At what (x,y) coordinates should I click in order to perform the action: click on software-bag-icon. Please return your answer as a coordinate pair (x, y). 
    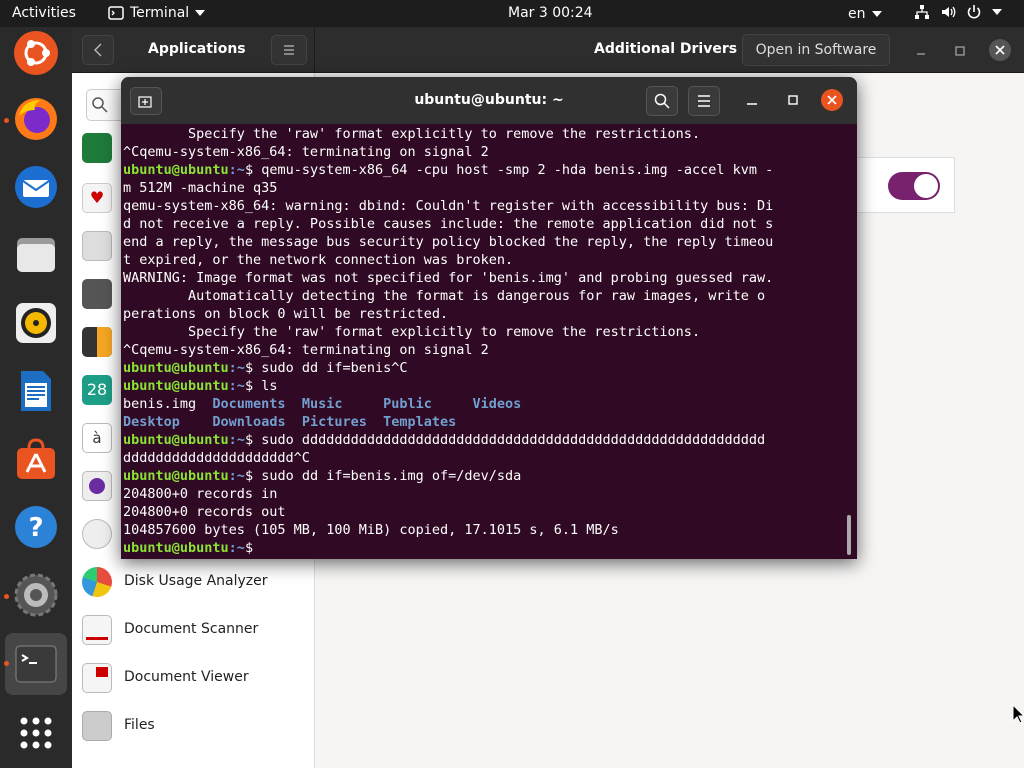
    Looking at the image, I should click on (36, 458).